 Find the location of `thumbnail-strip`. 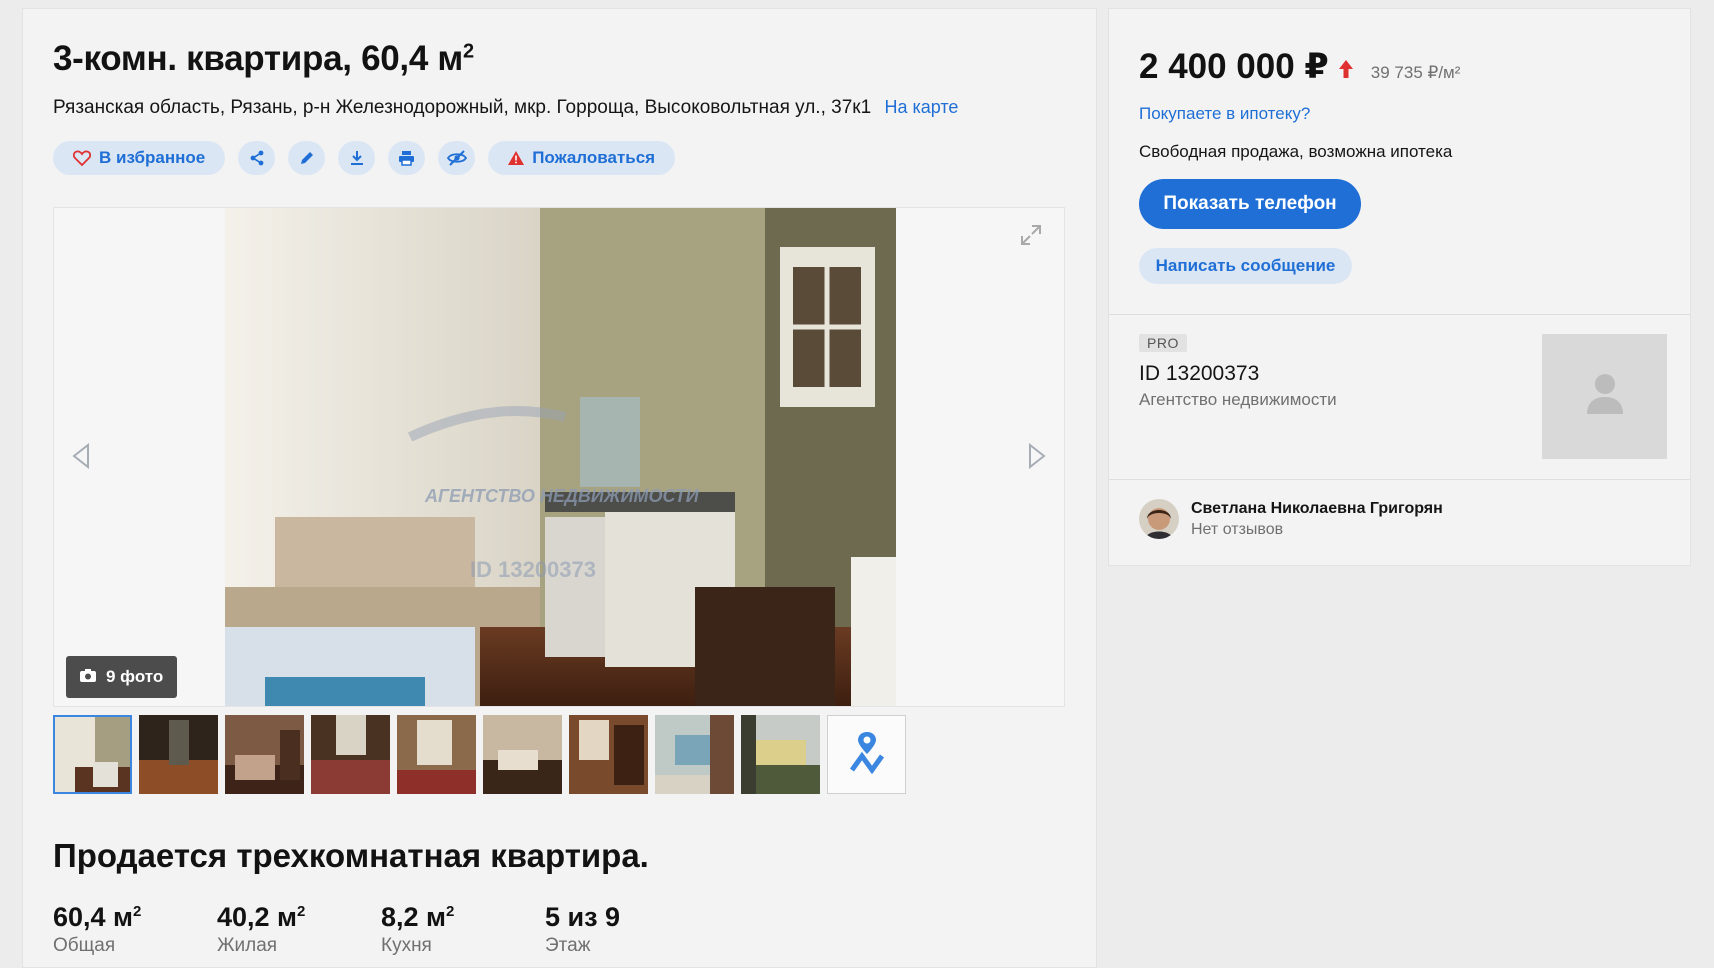

thumbnail-strip is located at coordinates (479, 754).